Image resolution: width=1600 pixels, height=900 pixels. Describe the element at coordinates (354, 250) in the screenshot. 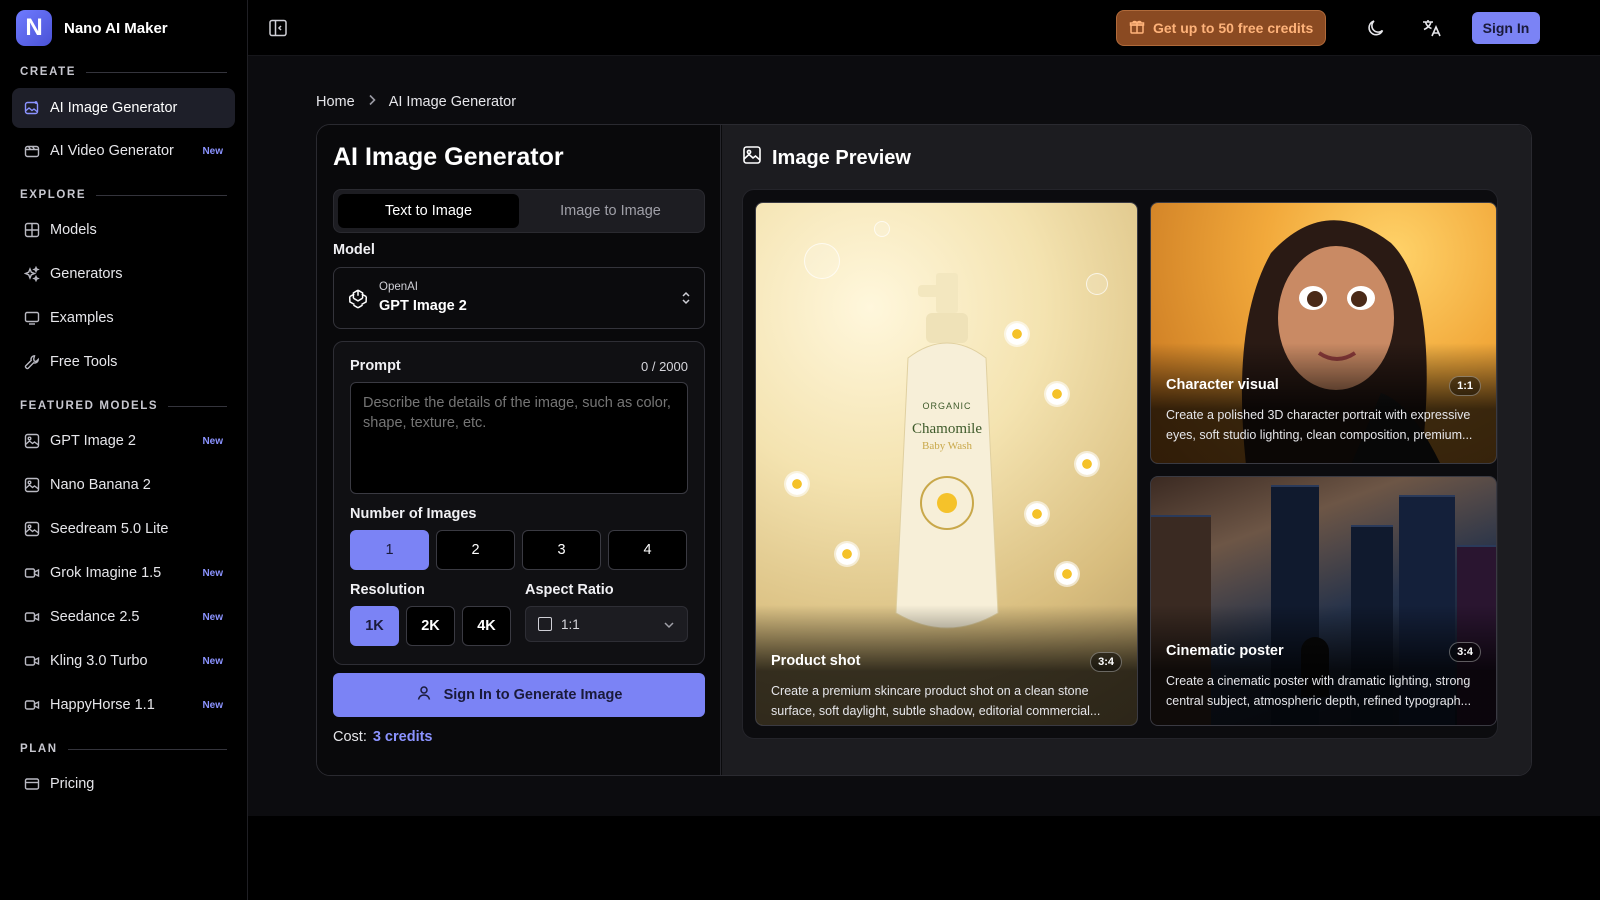

I see `model-label: Model` at that location.